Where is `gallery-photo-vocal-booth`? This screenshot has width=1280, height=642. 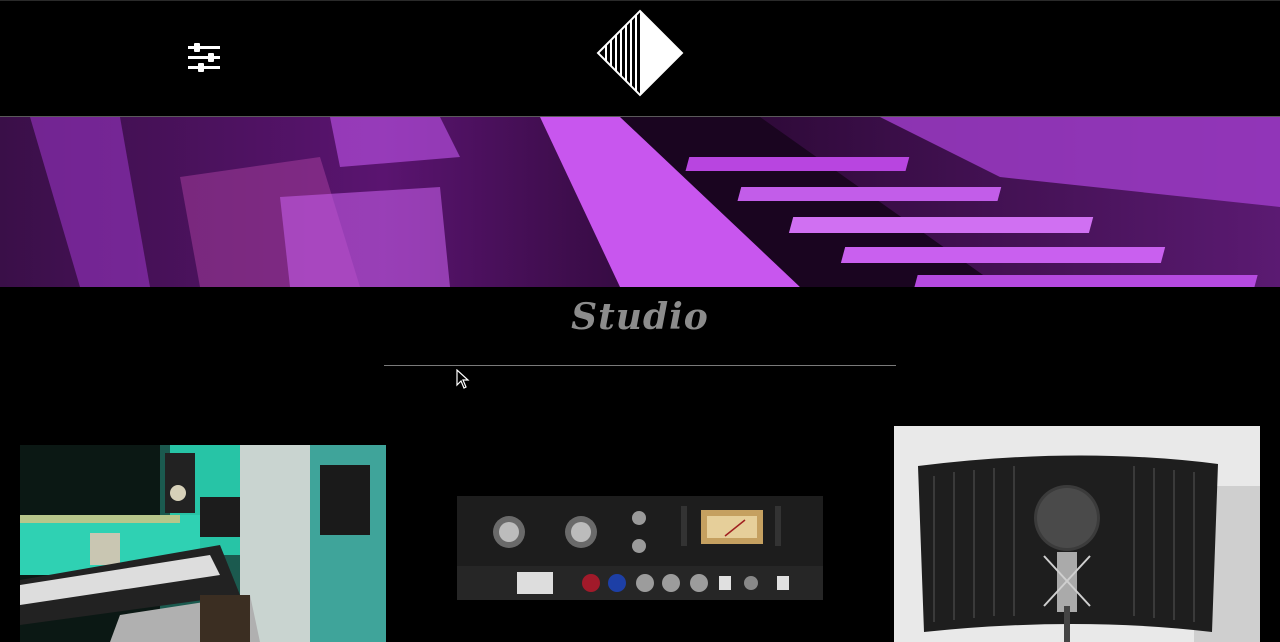 gallery-photo-vocal-booth is located at coordinates (1077, 534).